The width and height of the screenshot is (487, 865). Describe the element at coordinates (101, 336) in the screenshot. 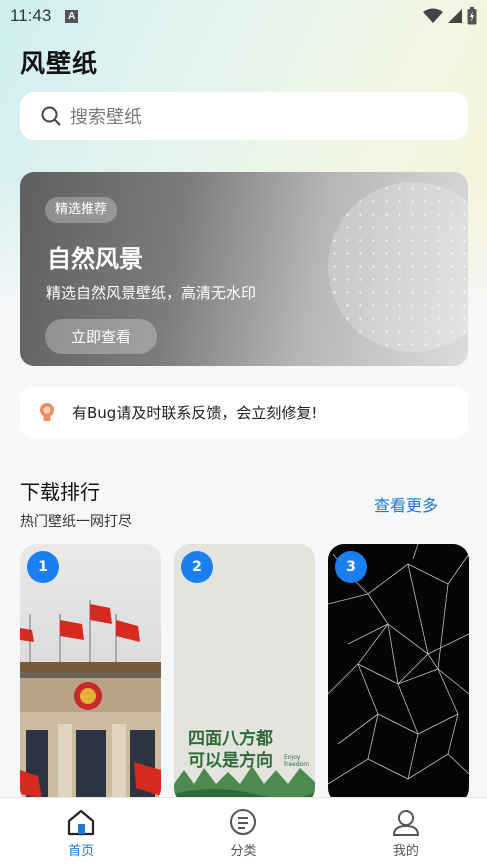

I see `view-now-button: 立即查看` at that location.